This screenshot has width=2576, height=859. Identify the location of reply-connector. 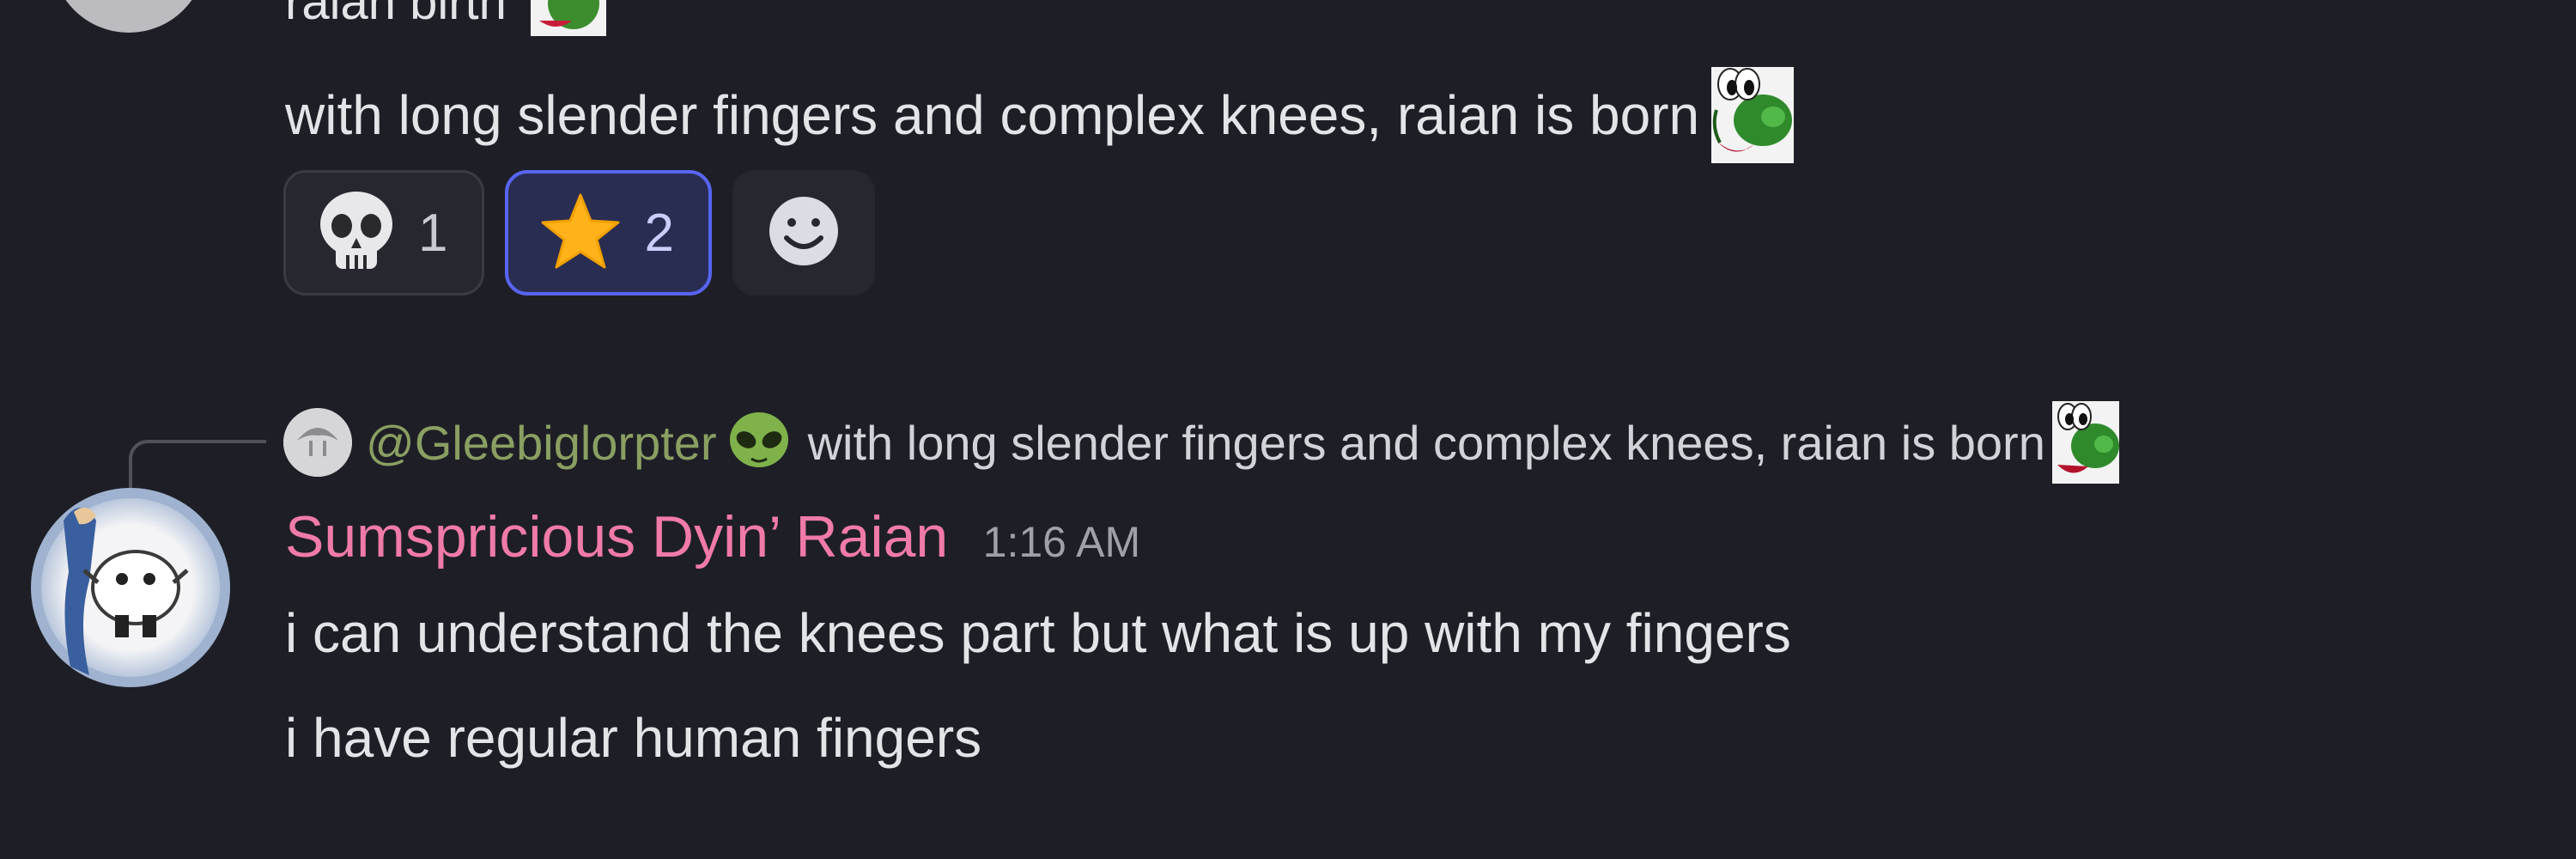
(197, 464).